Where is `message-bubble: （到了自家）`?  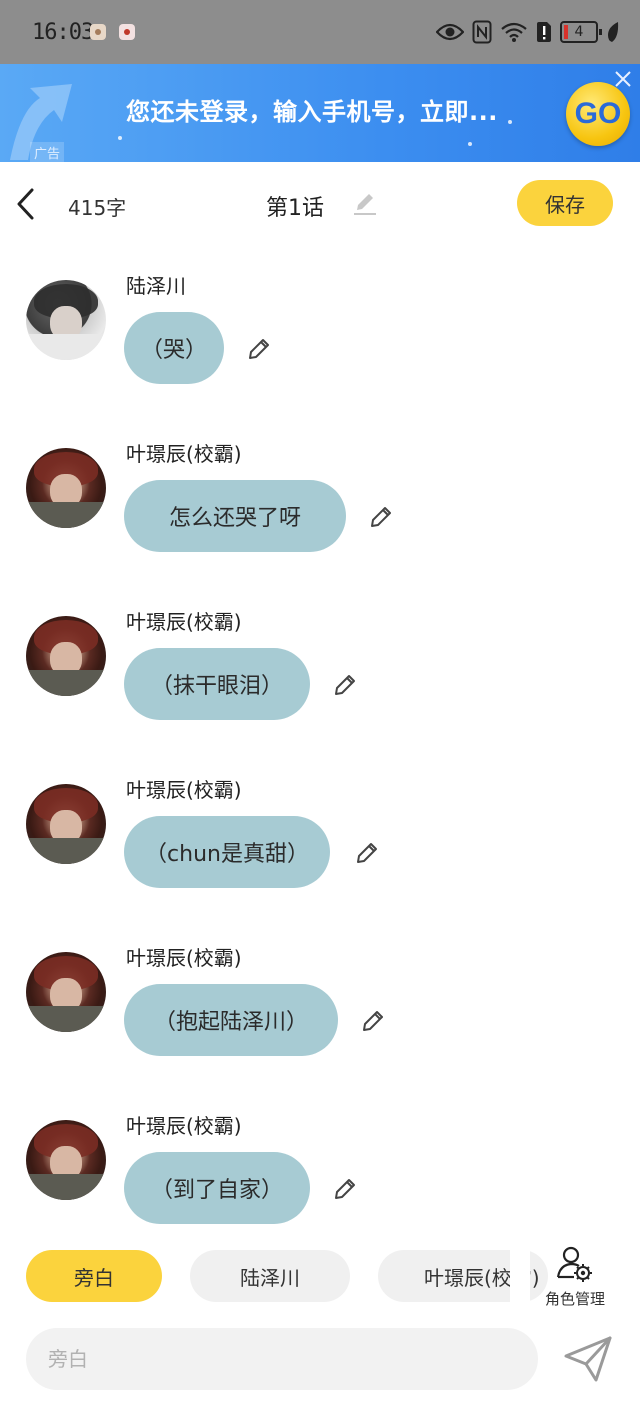 message-bubble: （到了自家） is located at coordinates (217, 1188).